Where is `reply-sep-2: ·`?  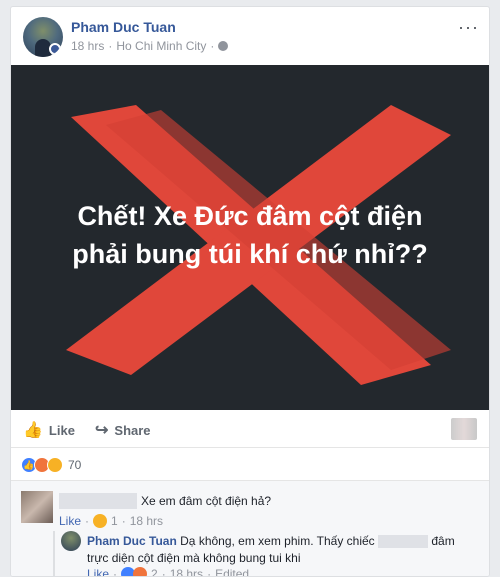 reply-sep-2: · is located at coordinates (163, 572).